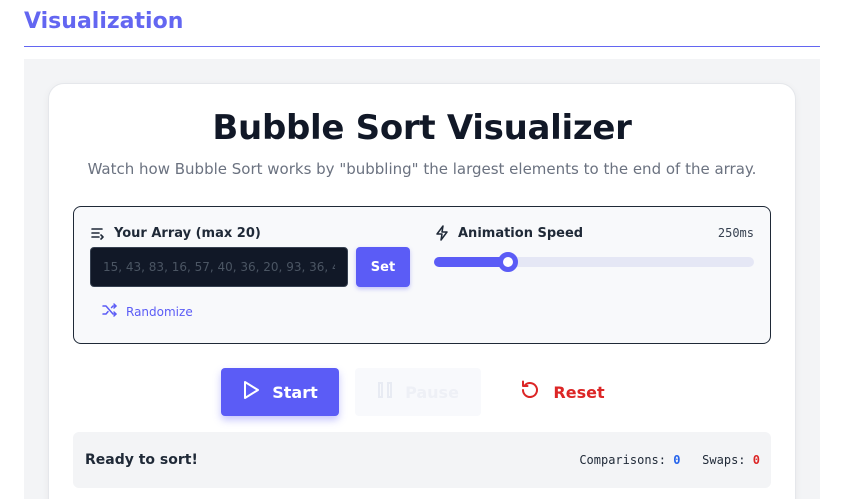  I want to click on reset-label: Reset, so click(579, 392).